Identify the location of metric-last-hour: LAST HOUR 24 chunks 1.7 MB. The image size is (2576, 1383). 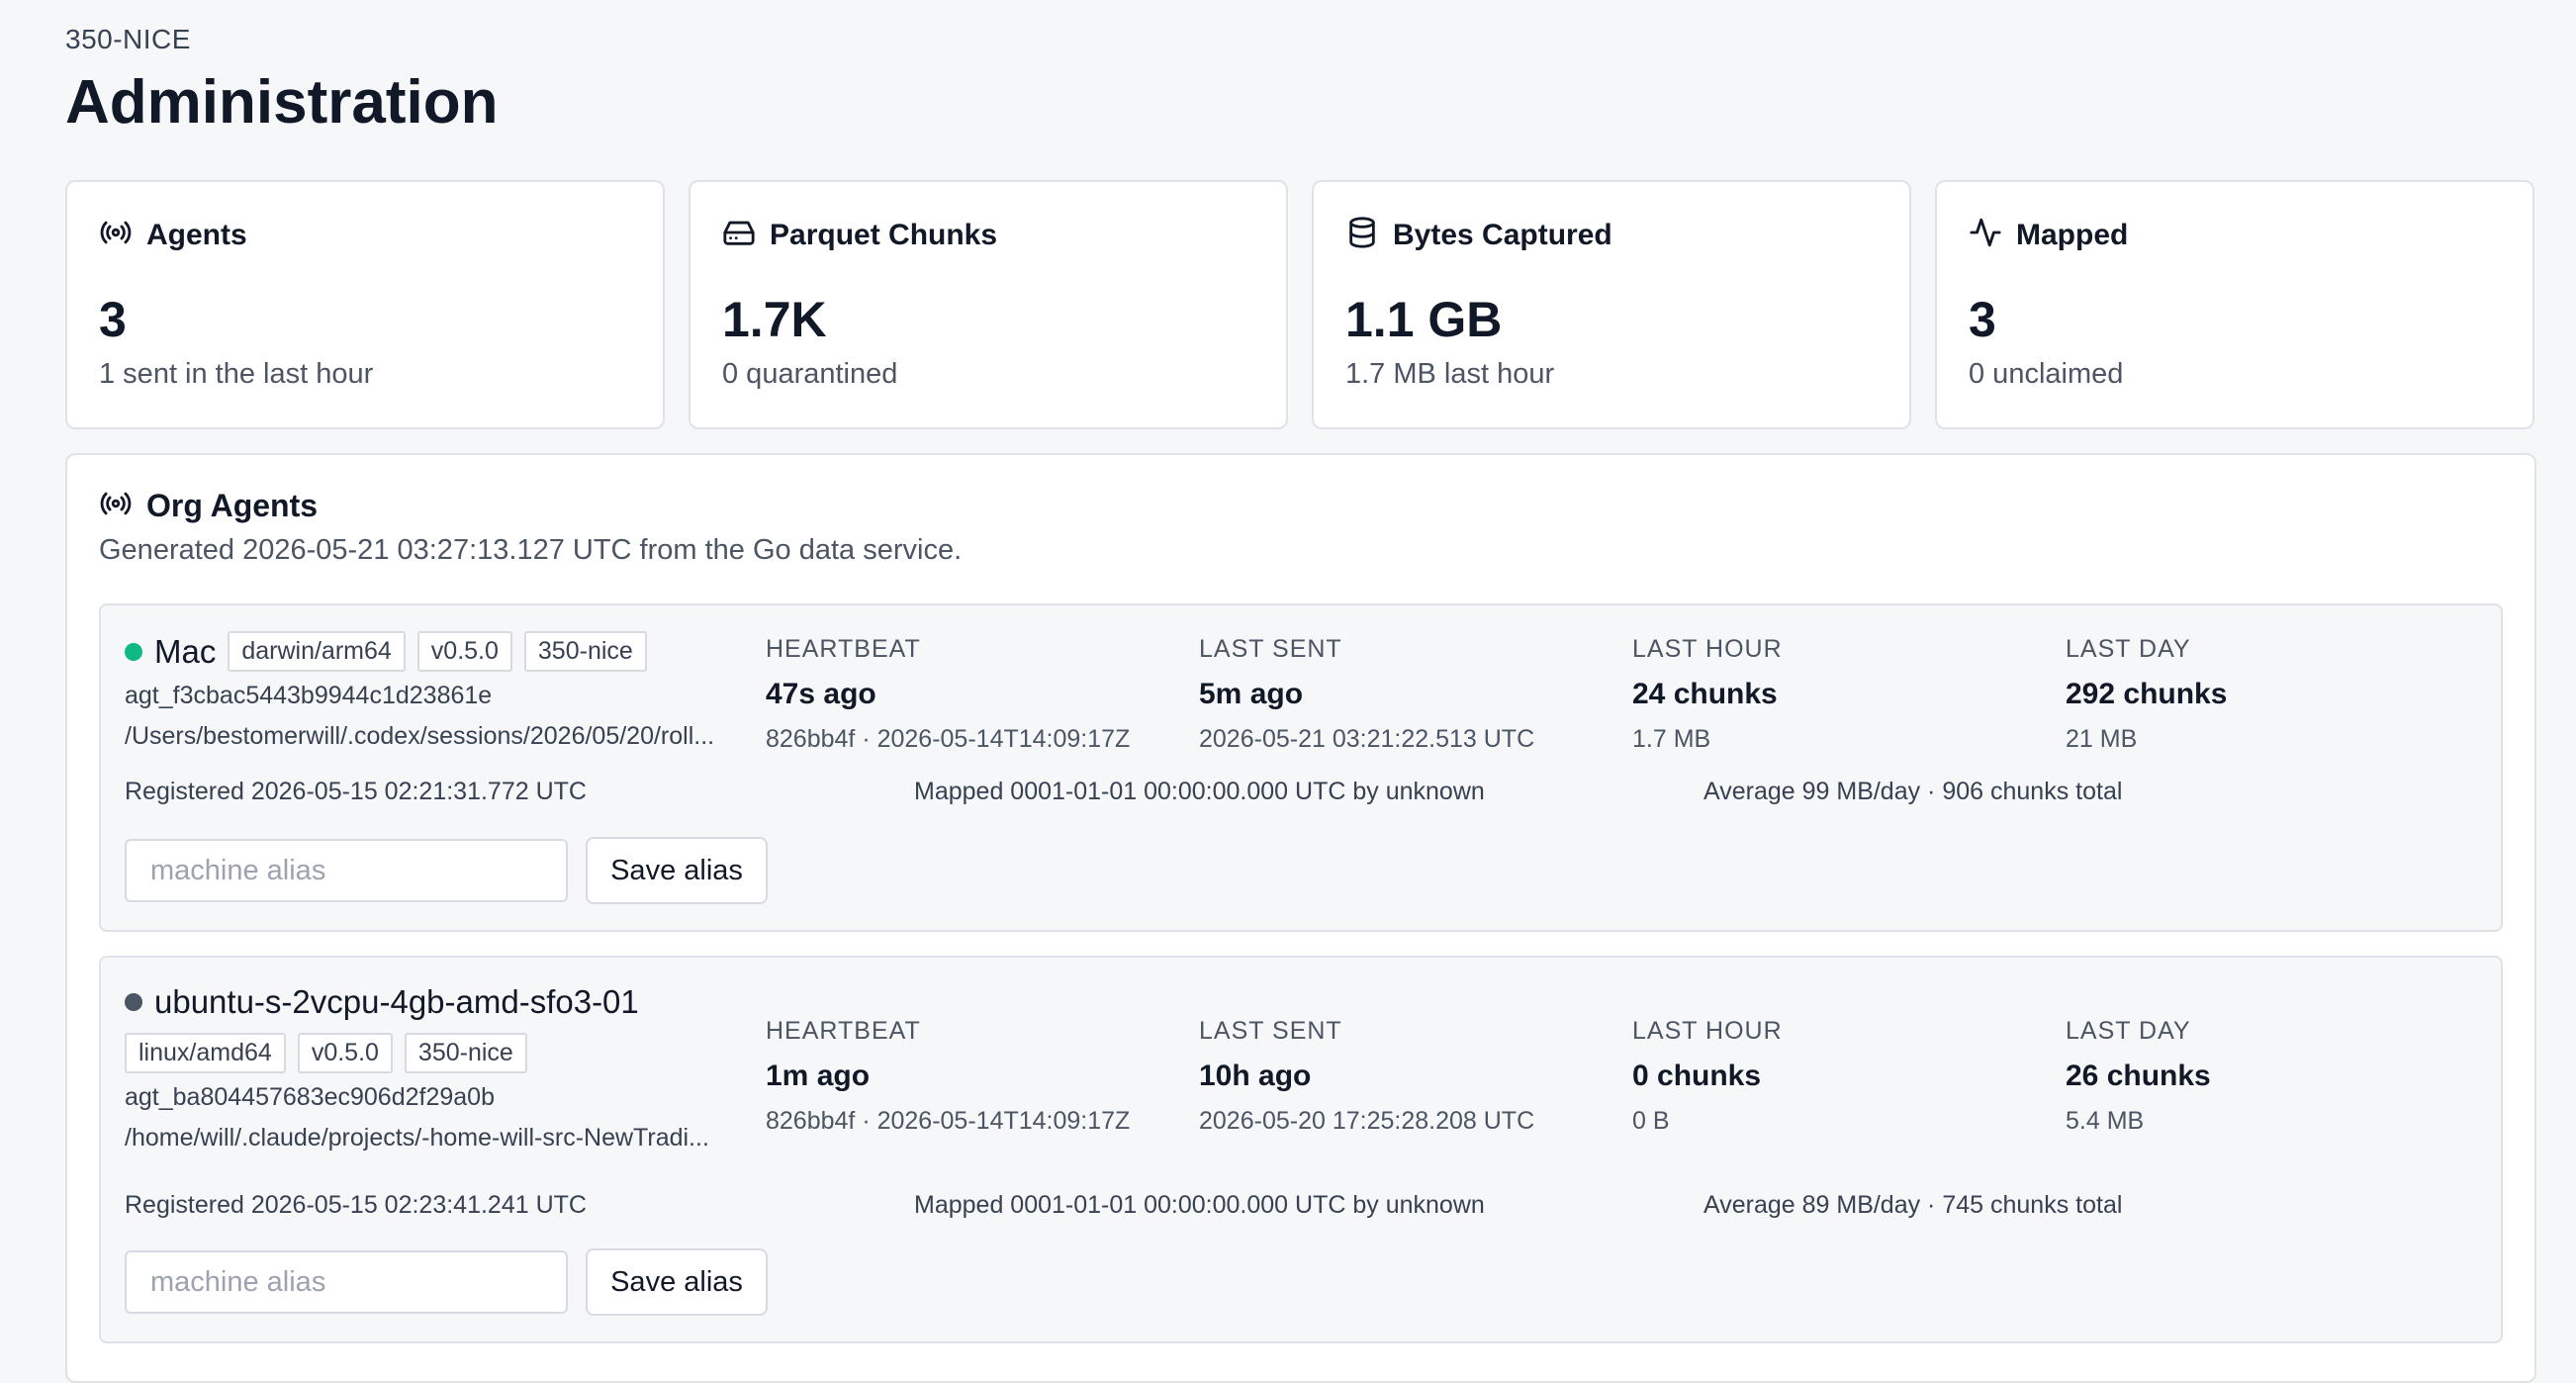
(1840, 694).